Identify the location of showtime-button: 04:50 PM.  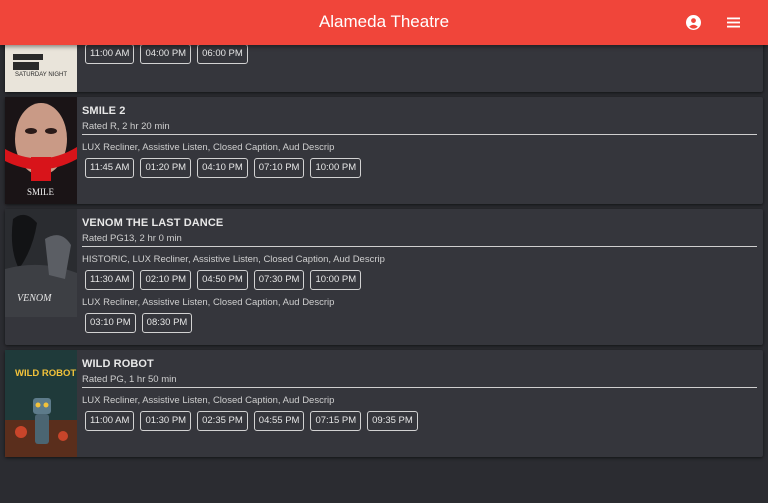
(222, 280).